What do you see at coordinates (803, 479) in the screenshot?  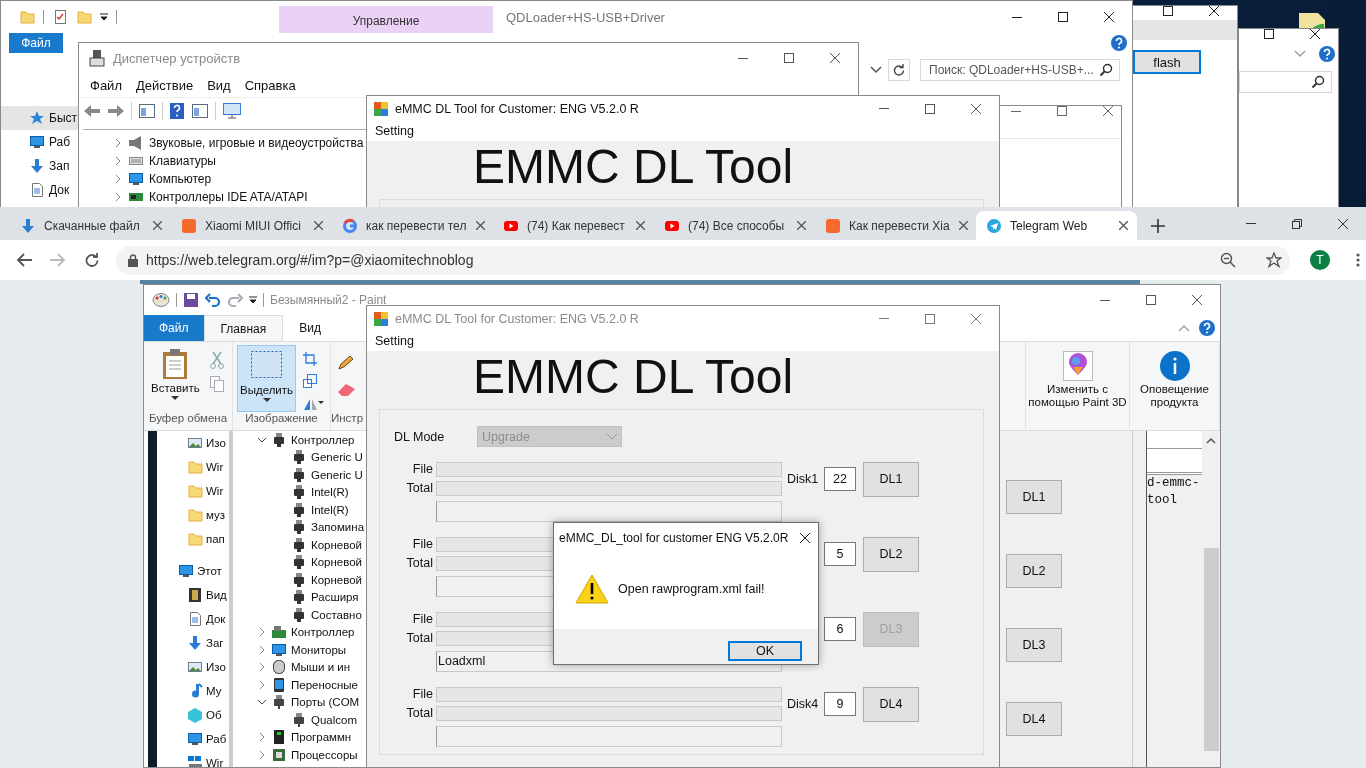 I see `disk-label: Disk1` at bounding box center [803, 479].